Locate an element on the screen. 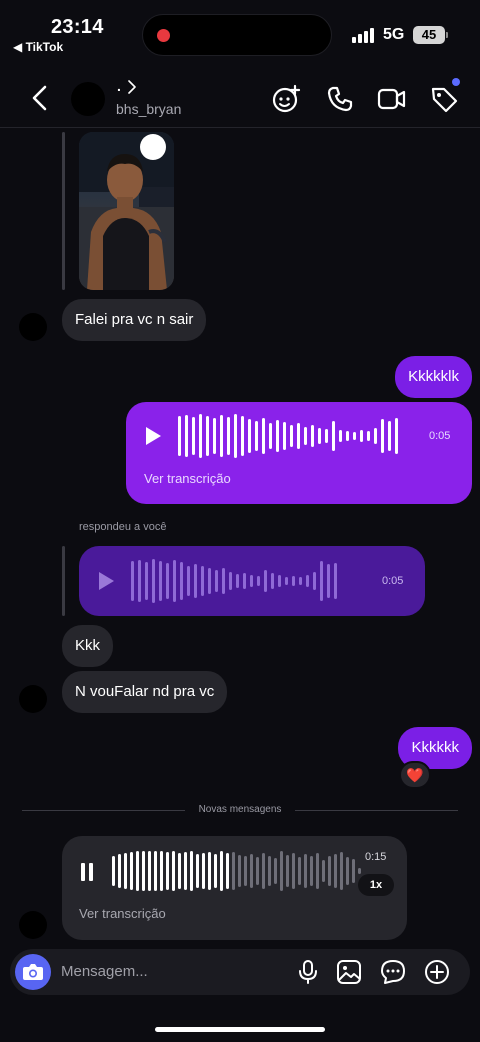  battery-icon: 45 is located at coordinates (429, 35).